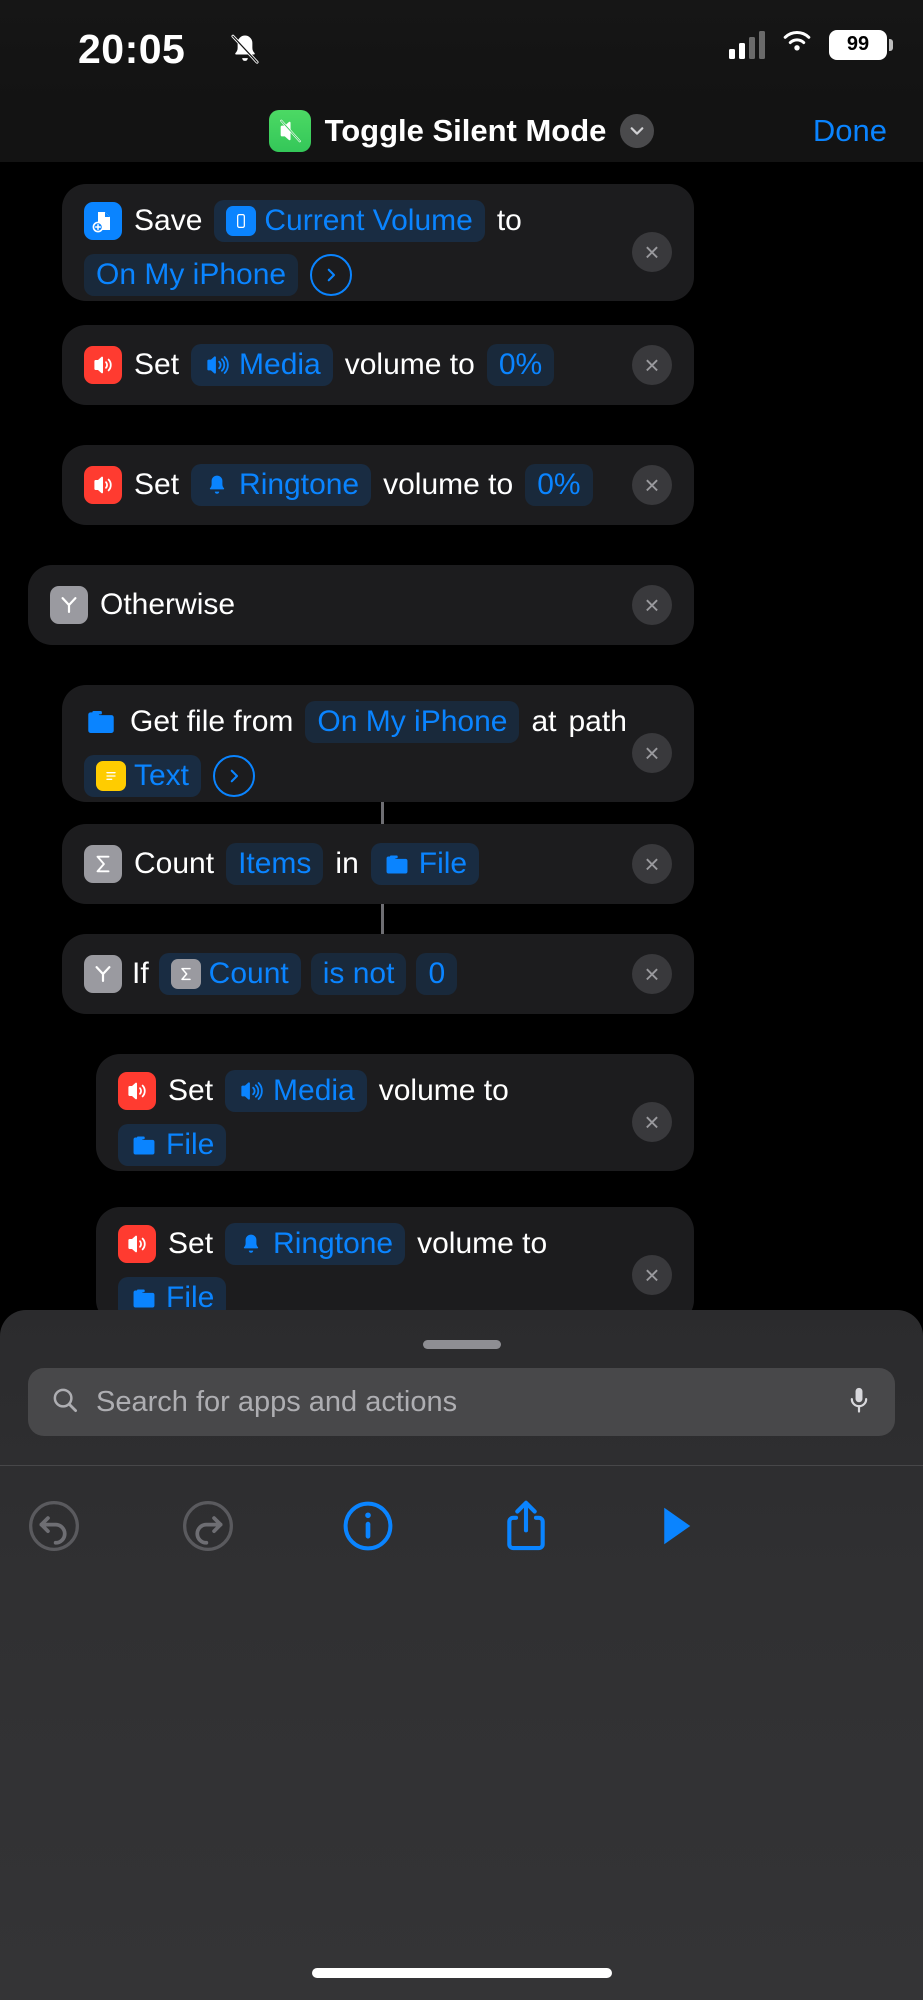 The image size is (923, 2000). Describe the element at coordinates (248, 973) in the screenshot. I see `token-label: Count` at that location.